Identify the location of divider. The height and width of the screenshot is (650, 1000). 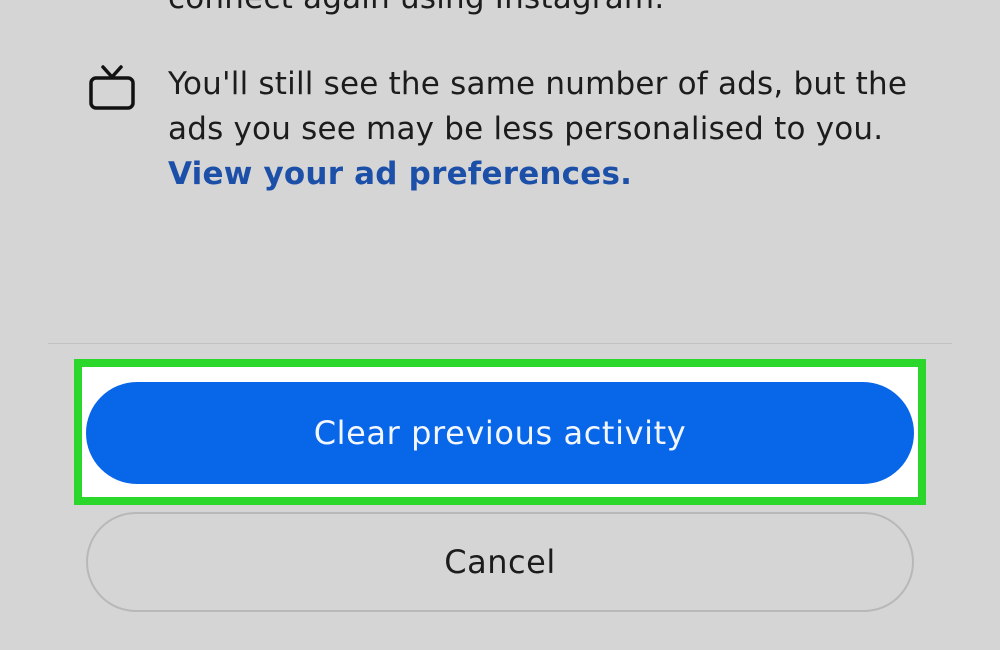
(500, 343).